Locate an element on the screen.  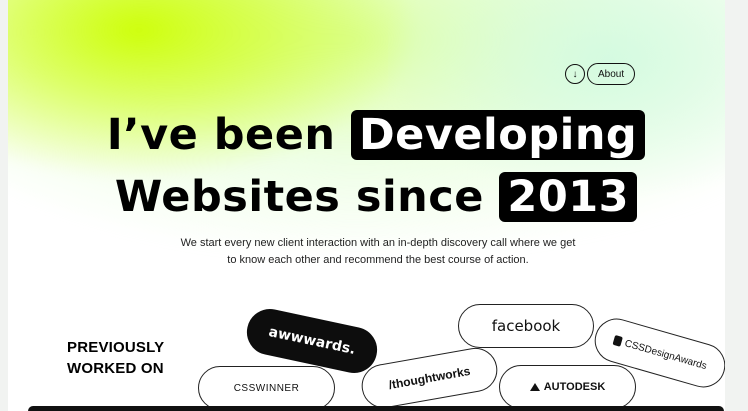
facebook-label: facebook is located at coordinates (526, 326).